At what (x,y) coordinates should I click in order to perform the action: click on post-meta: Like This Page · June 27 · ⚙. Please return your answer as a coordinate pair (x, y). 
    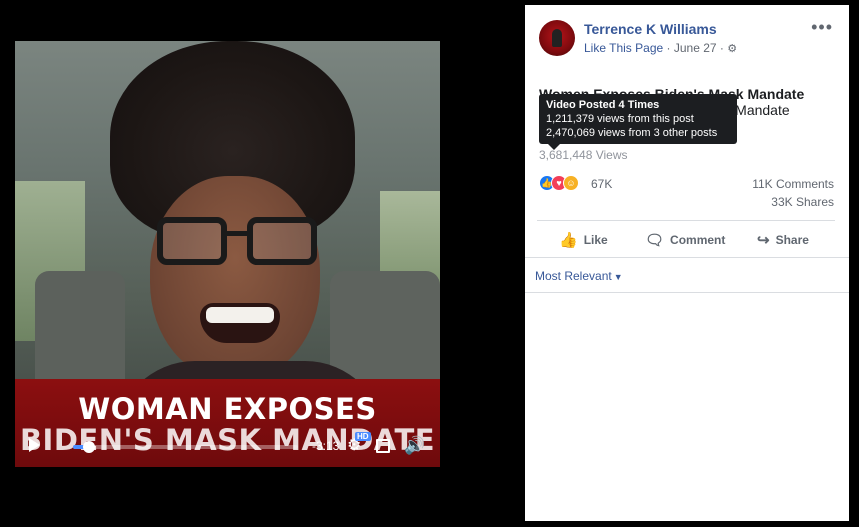
    Looking at the image, I should click on (660, 48).